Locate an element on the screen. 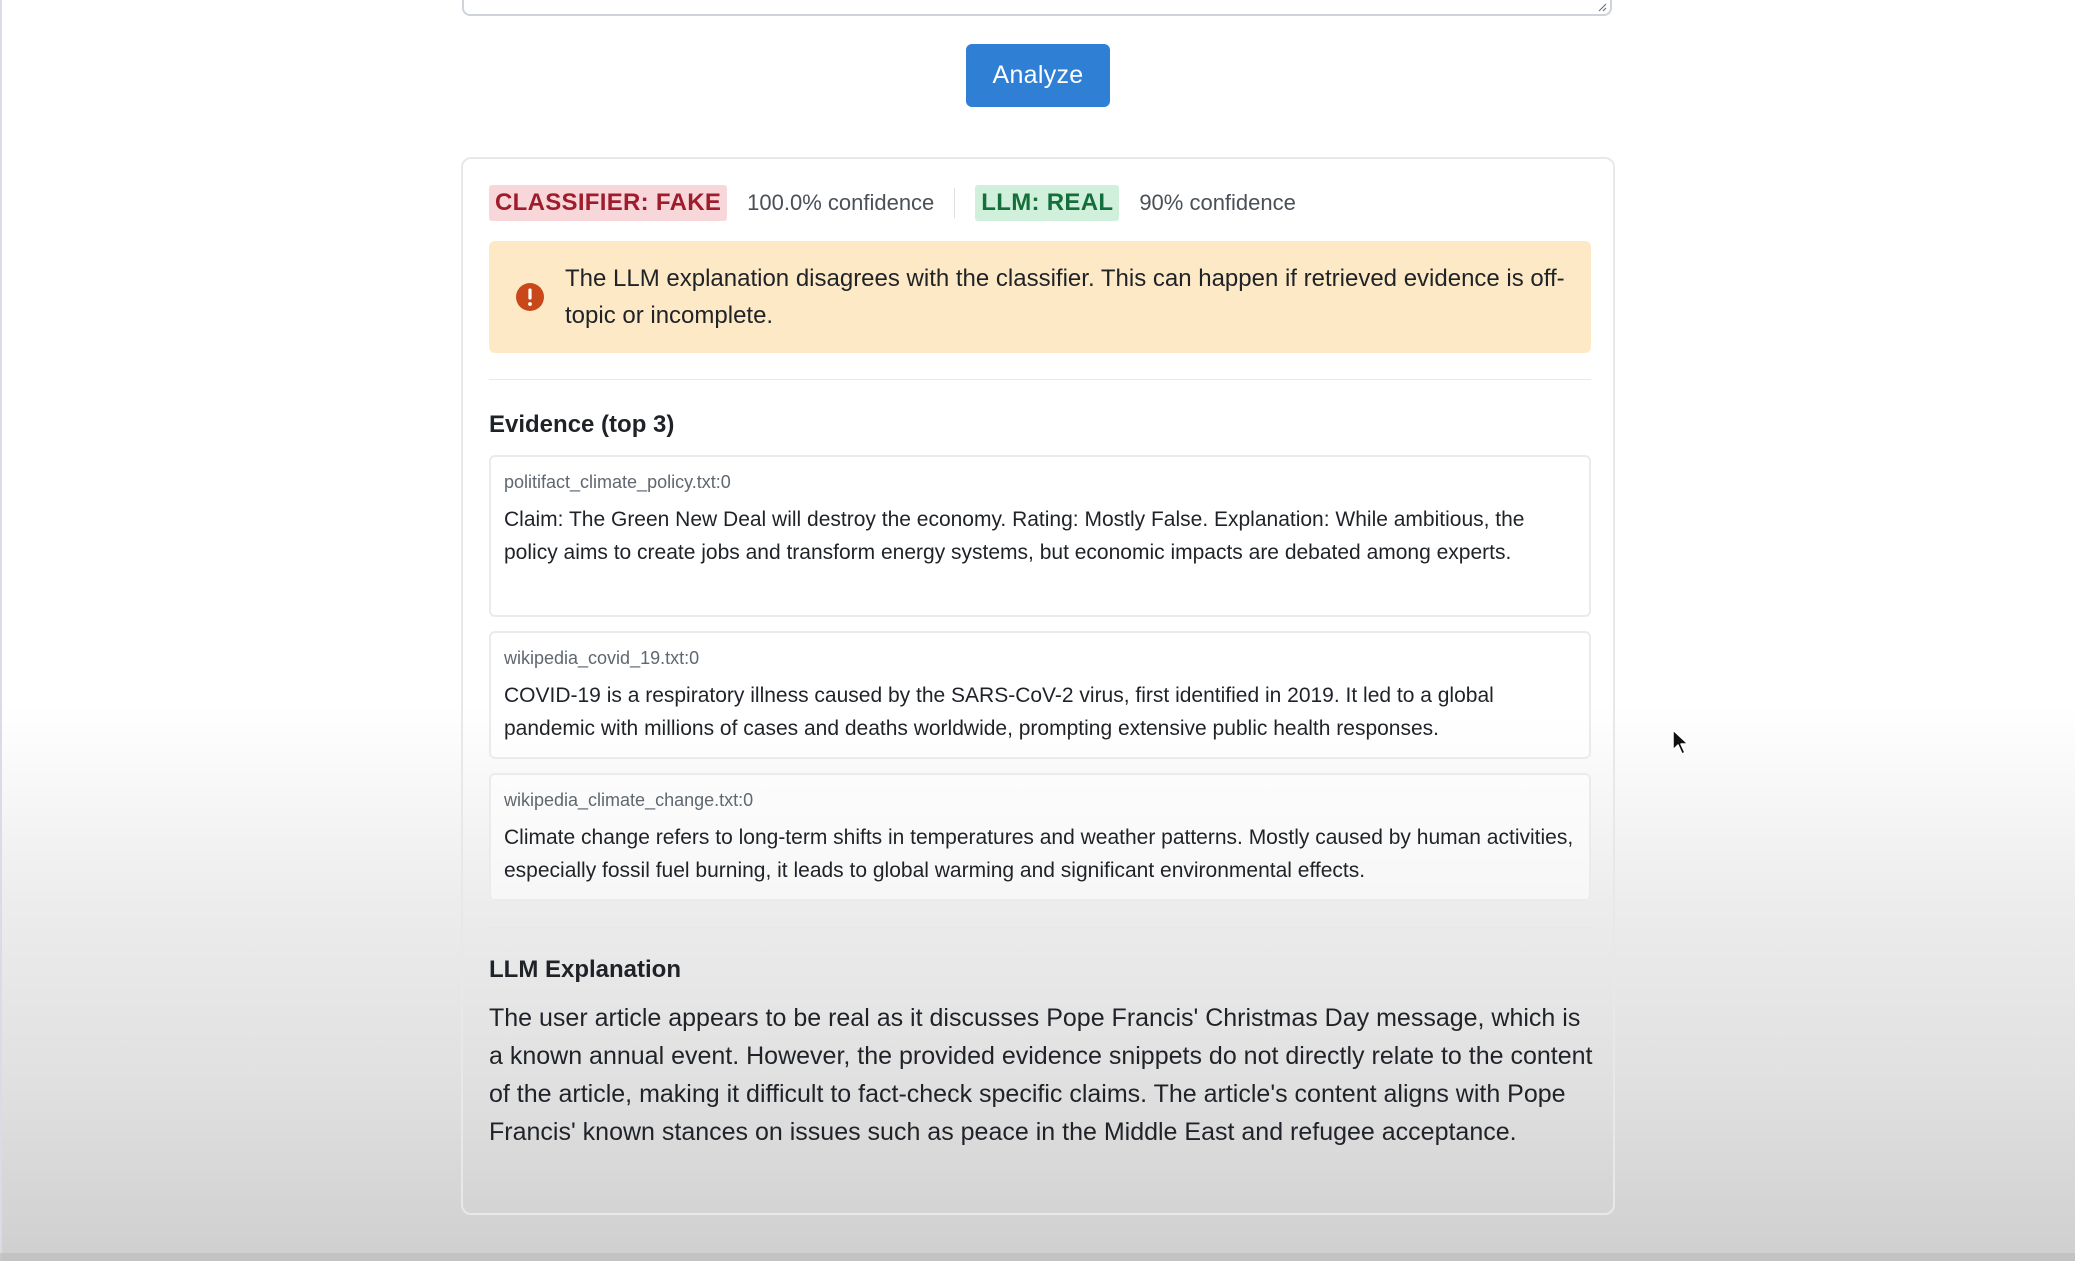 The image size is (2075, 1261). evidence-heading: Evidence (top 3) is located at coordinates (582, 424).